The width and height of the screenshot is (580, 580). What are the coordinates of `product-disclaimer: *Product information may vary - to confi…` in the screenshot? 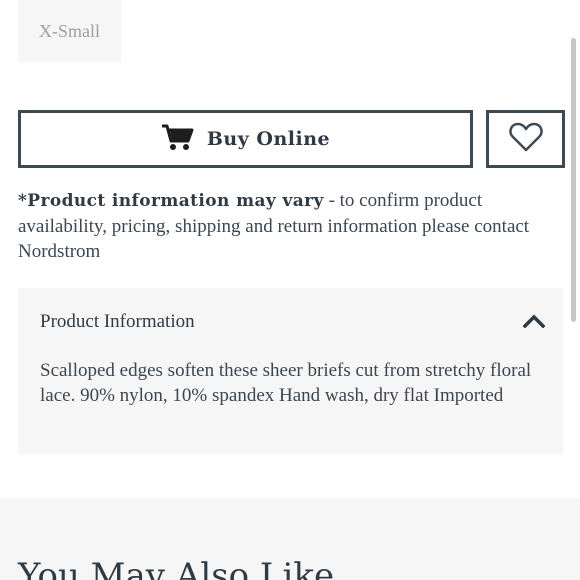 It's located at (278, 226).